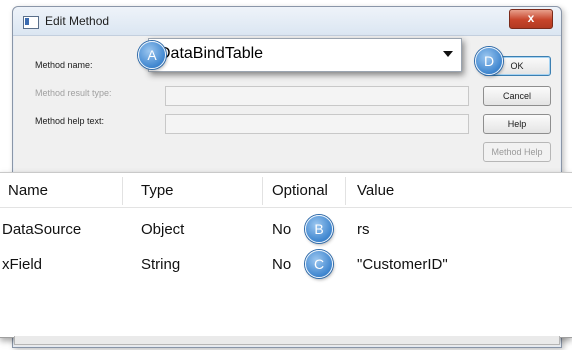 This screenshot has height=350, width=572. I want to click on param-name: DataSource, so click(42, 229).